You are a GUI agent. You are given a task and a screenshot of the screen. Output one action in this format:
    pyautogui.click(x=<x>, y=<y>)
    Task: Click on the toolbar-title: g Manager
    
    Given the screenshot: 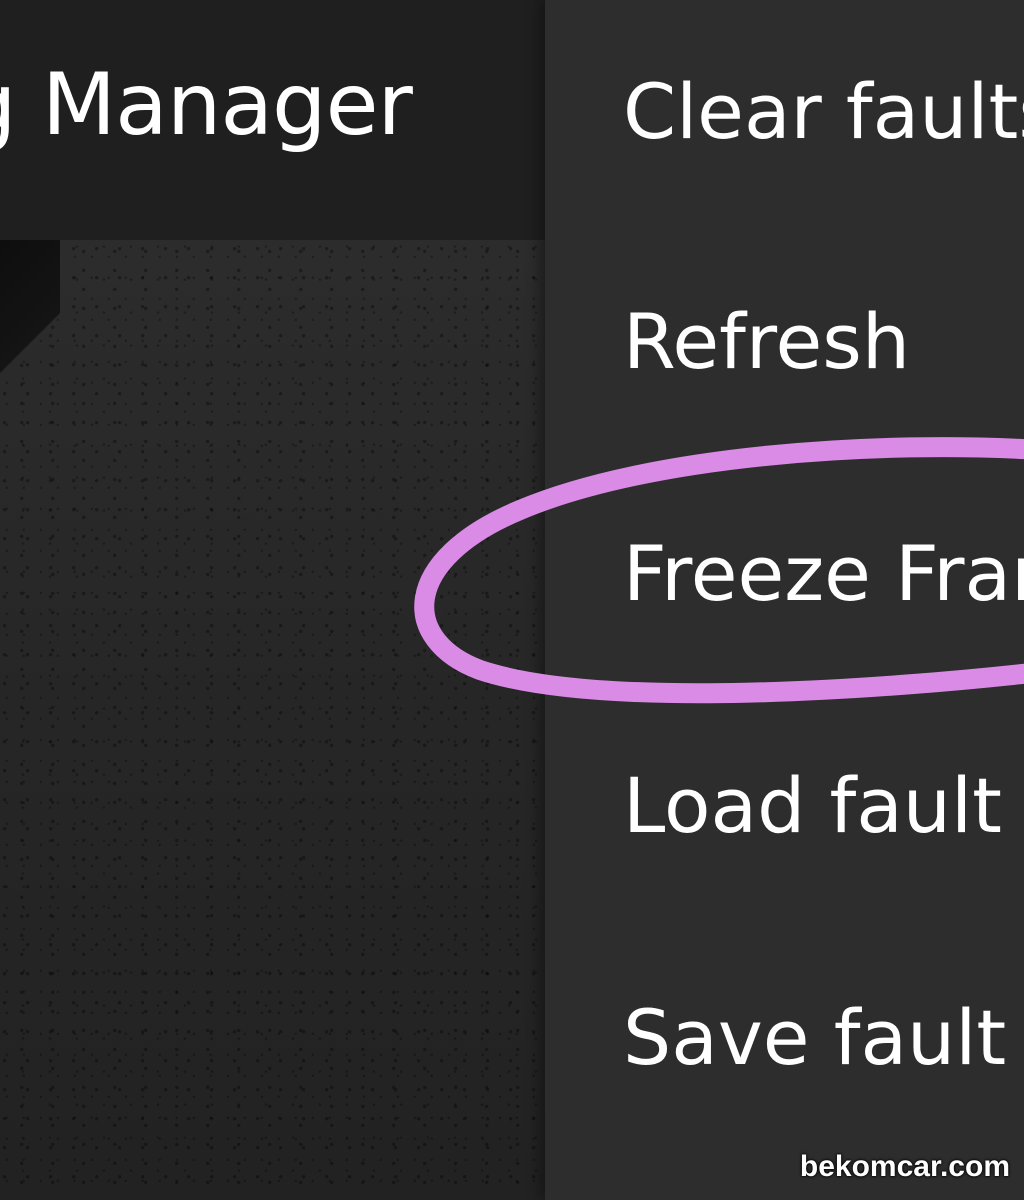 What is the action you would take?
    pyautogui.click(x=206, y=105)
    